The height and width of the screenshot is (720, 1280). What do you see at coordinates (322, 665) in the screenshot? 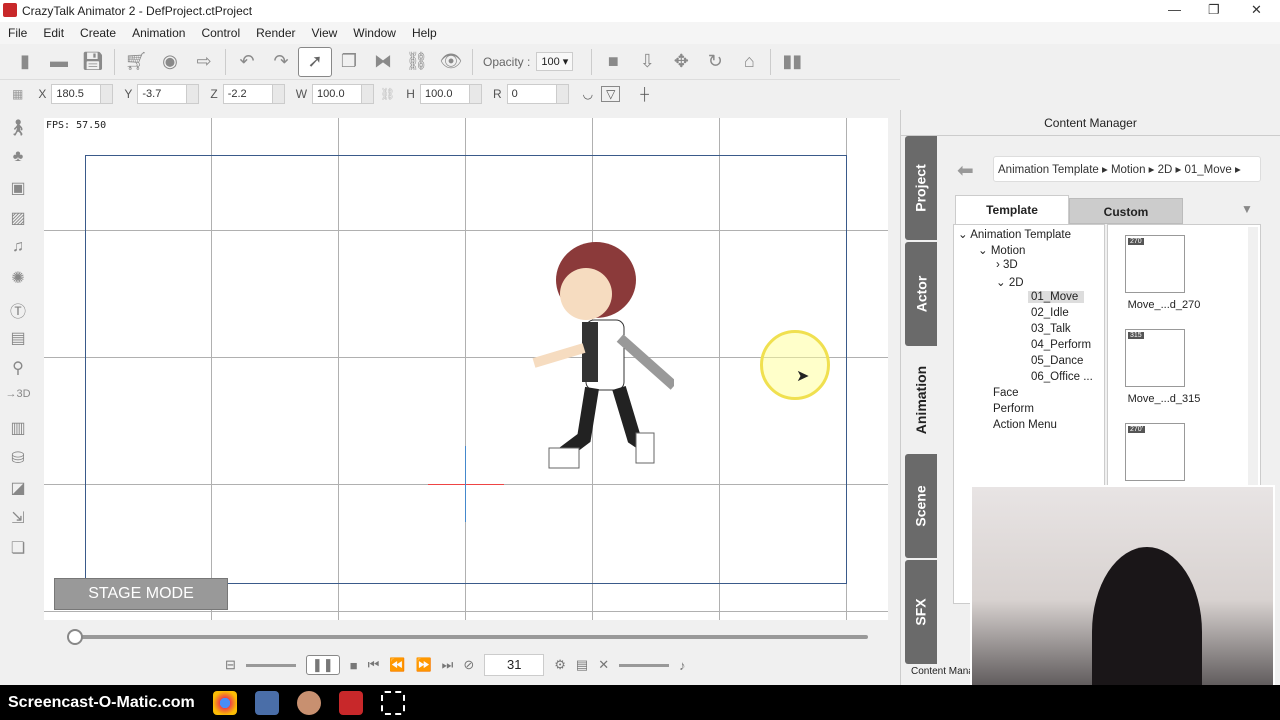
I see `pause-button: ❚❚` at bounding box center [322, 665].